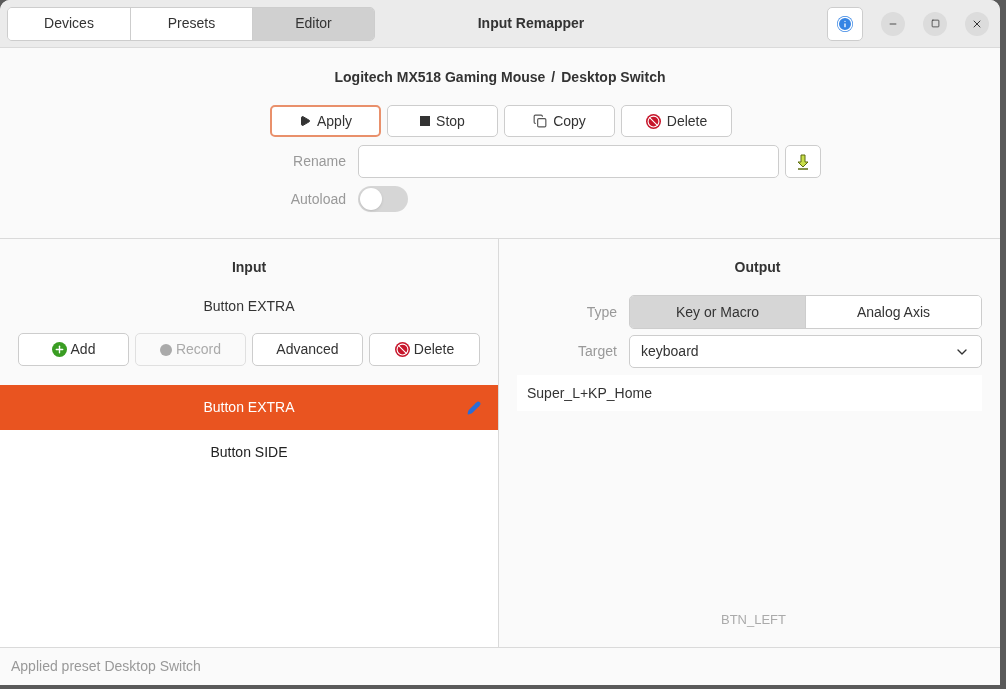 Image resolution: width=1006 pixels, height=689 pixels. What do you see at coordinates (753, 619) in the screenshot?
I see `hint-text: BTN_LEFT` at bounding box center [753, 619].